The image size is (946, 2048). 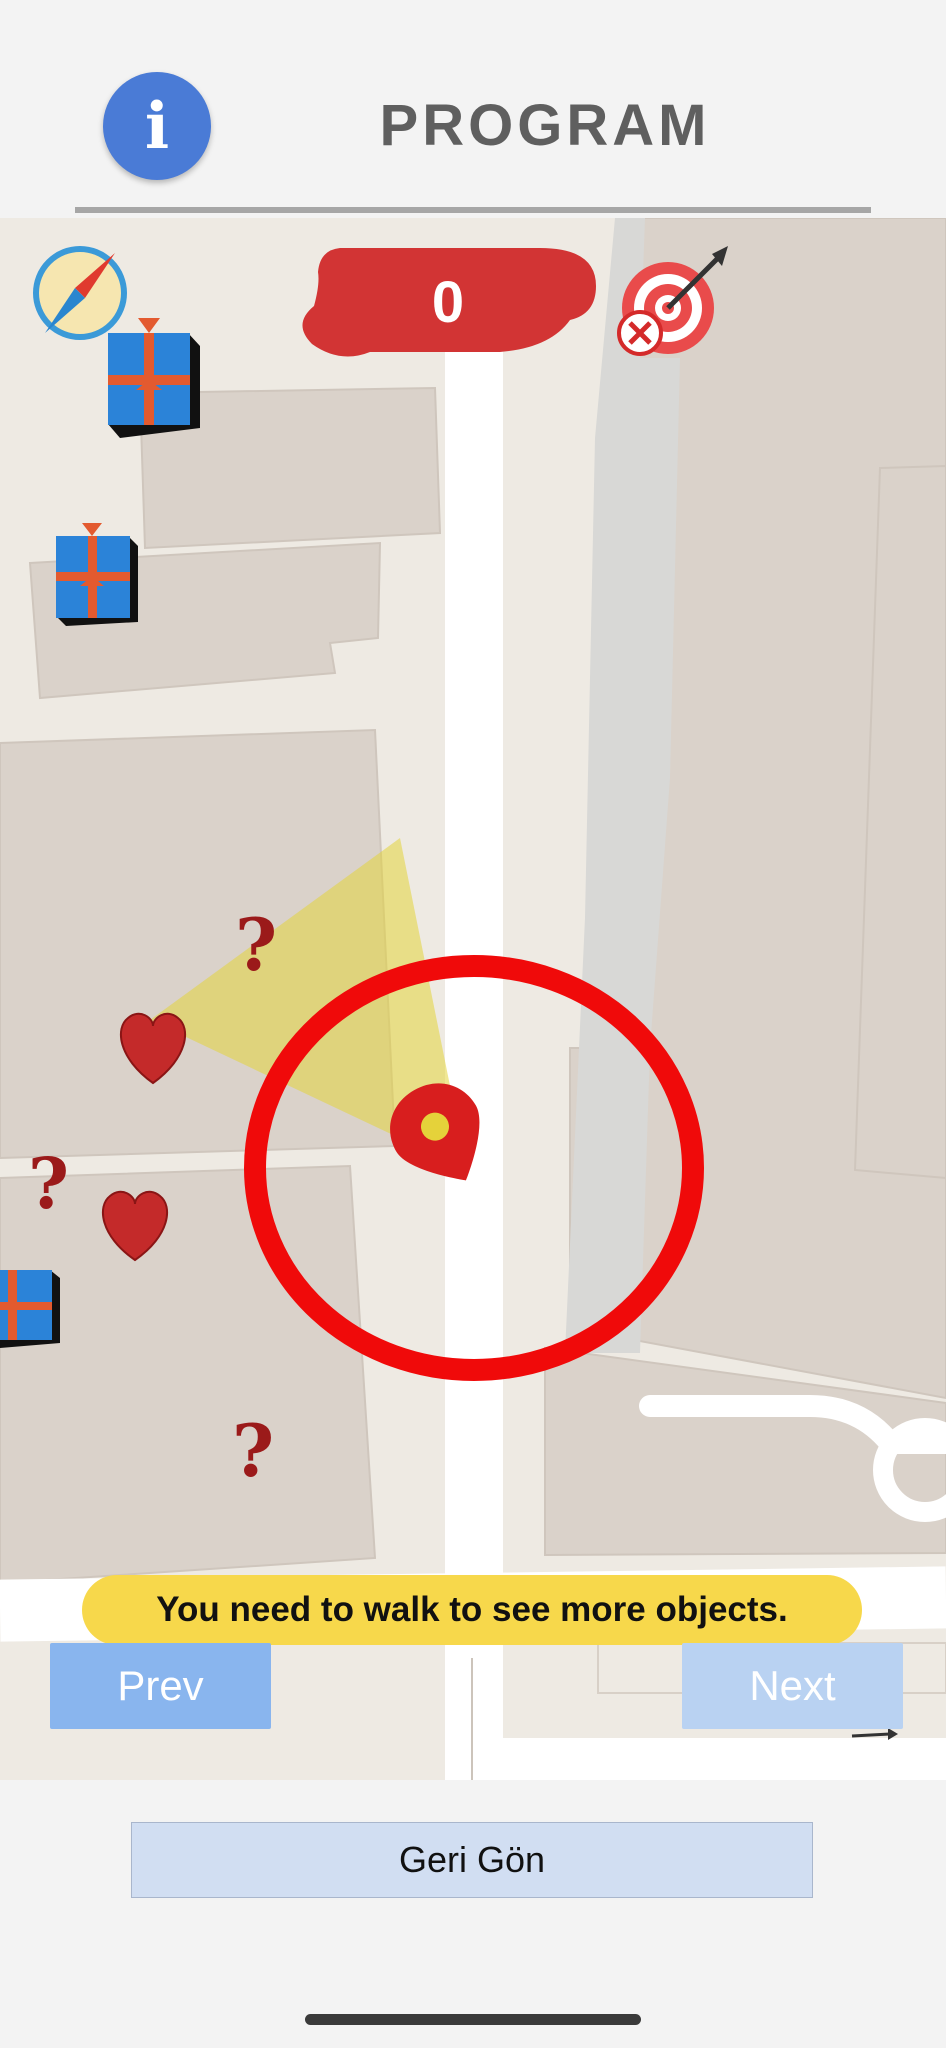 What do you see at coordinates (545, 125) in the screenshot?
I see `page-title: PROGRAM` at bounding box center [545, 125].